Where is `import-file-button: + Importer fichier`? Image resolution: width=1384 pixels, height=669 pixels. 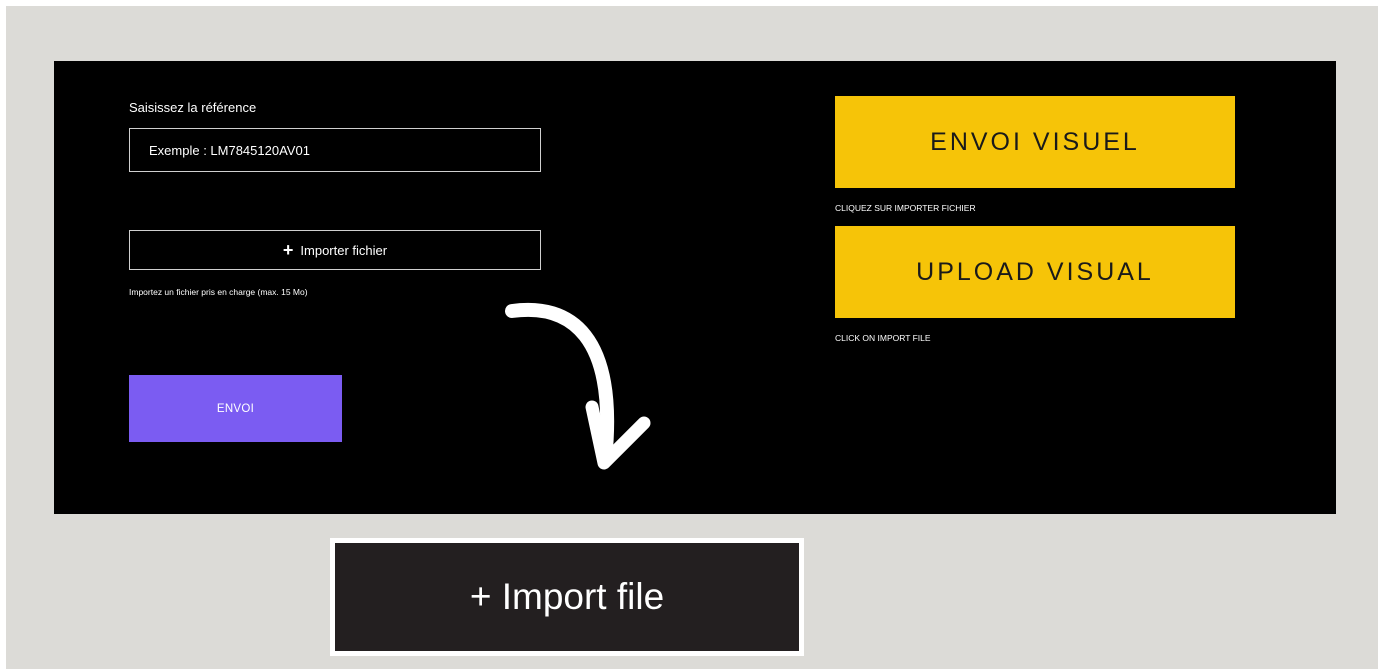 import-file-button: + Importer fichier is located at coordinates (335, 250).